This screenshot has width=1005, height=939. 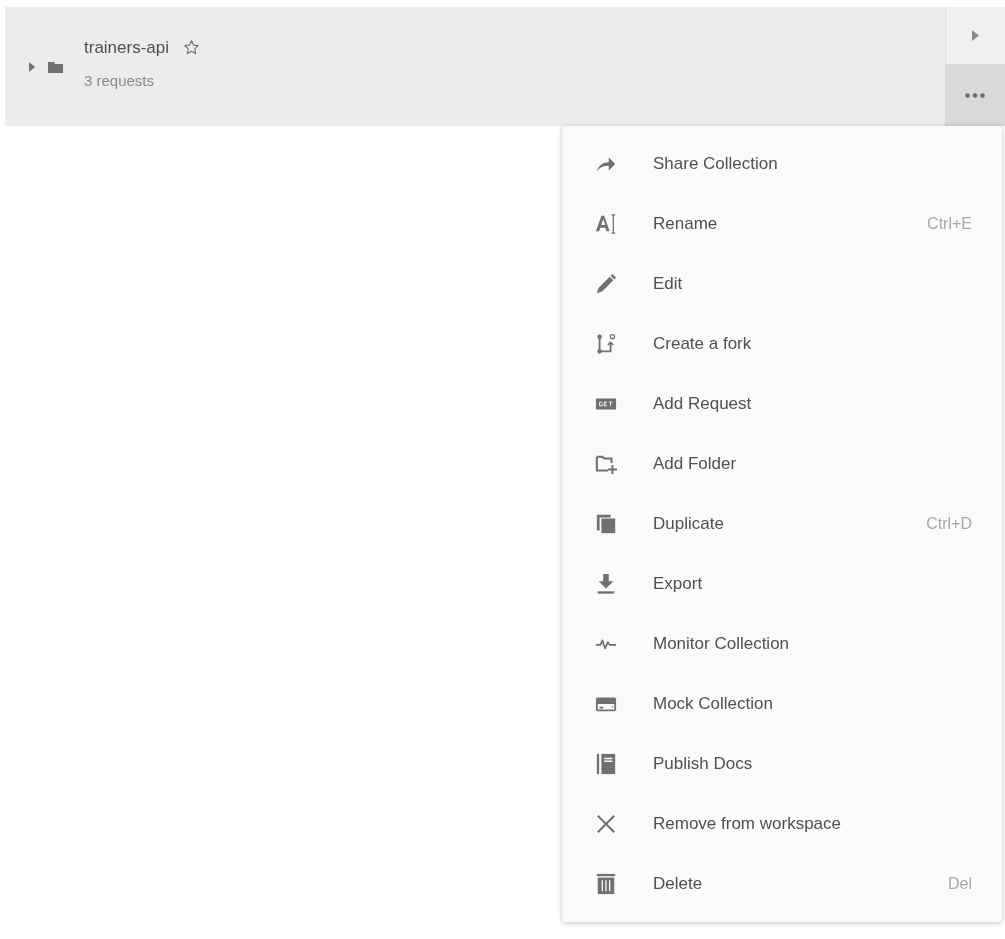 What do you see at coordinates (606, 884) in the screenshot?
I see `trash-icon` at bounding box center [606, 884].